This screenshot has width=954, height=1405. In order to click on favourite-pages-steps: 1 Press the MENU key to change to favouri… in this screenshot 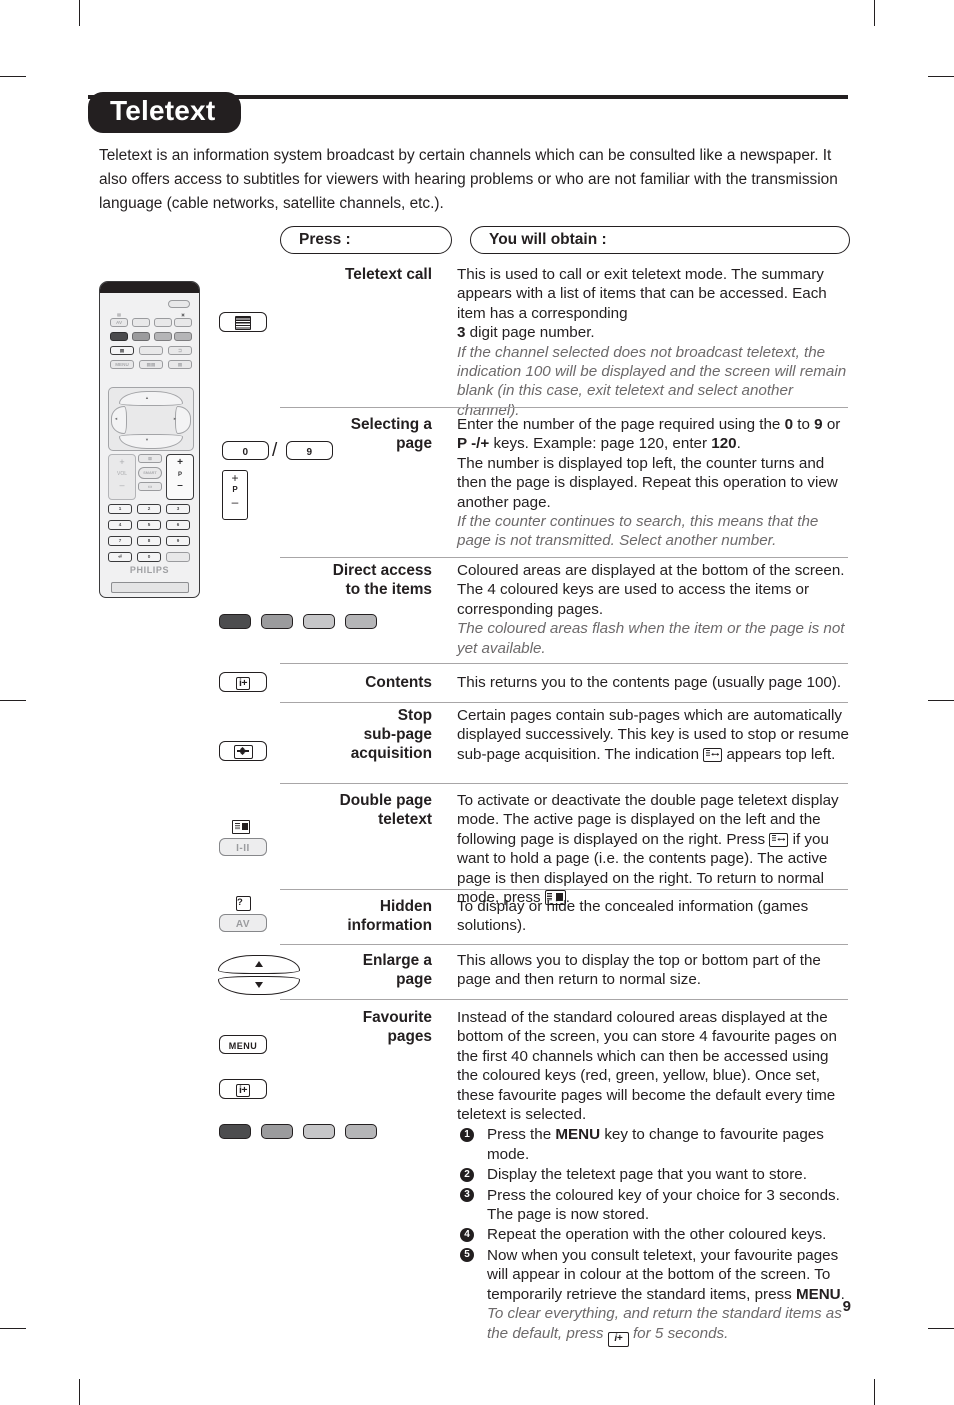, I will do `click(655, 1214)`.